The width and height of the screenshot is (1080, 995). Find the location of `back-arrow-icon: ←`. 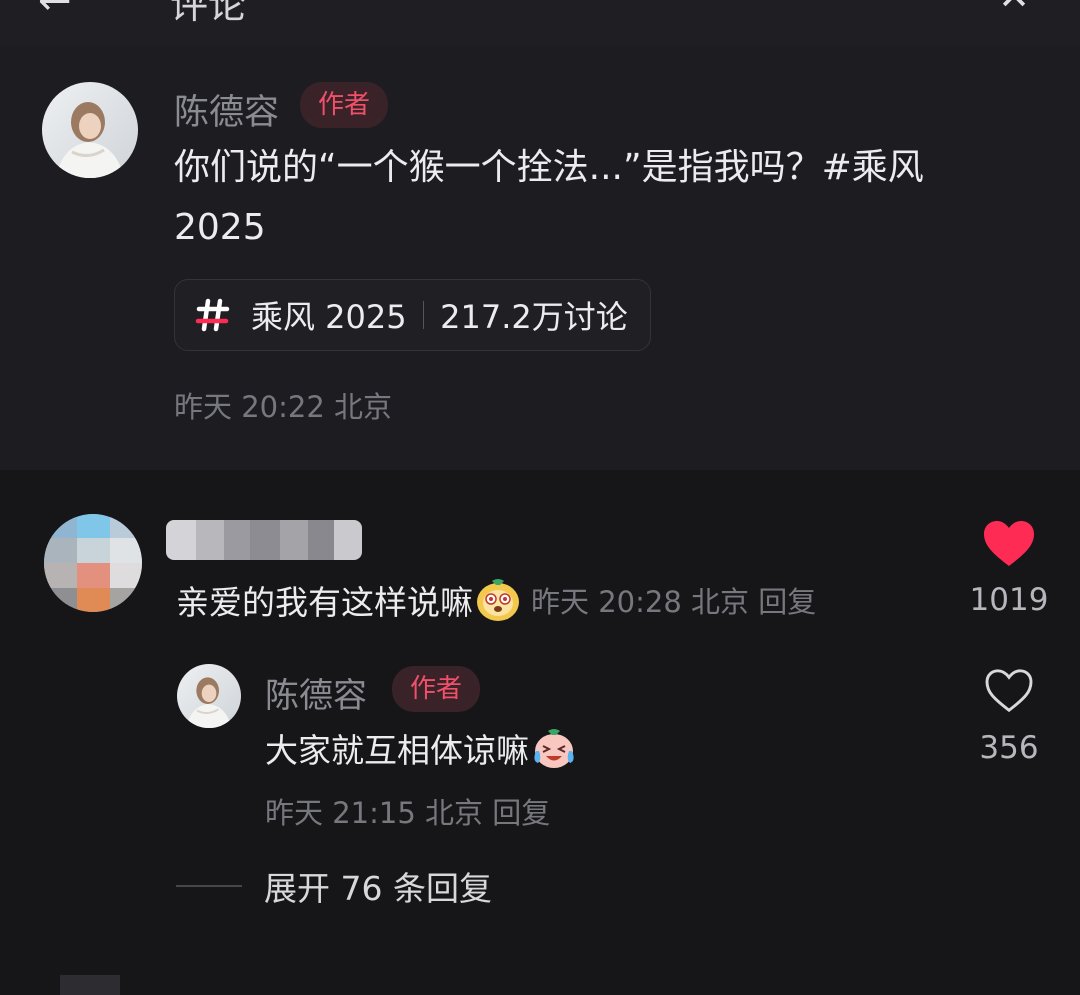

back-arrow-icon: ← is located at coordinates (55, 12).